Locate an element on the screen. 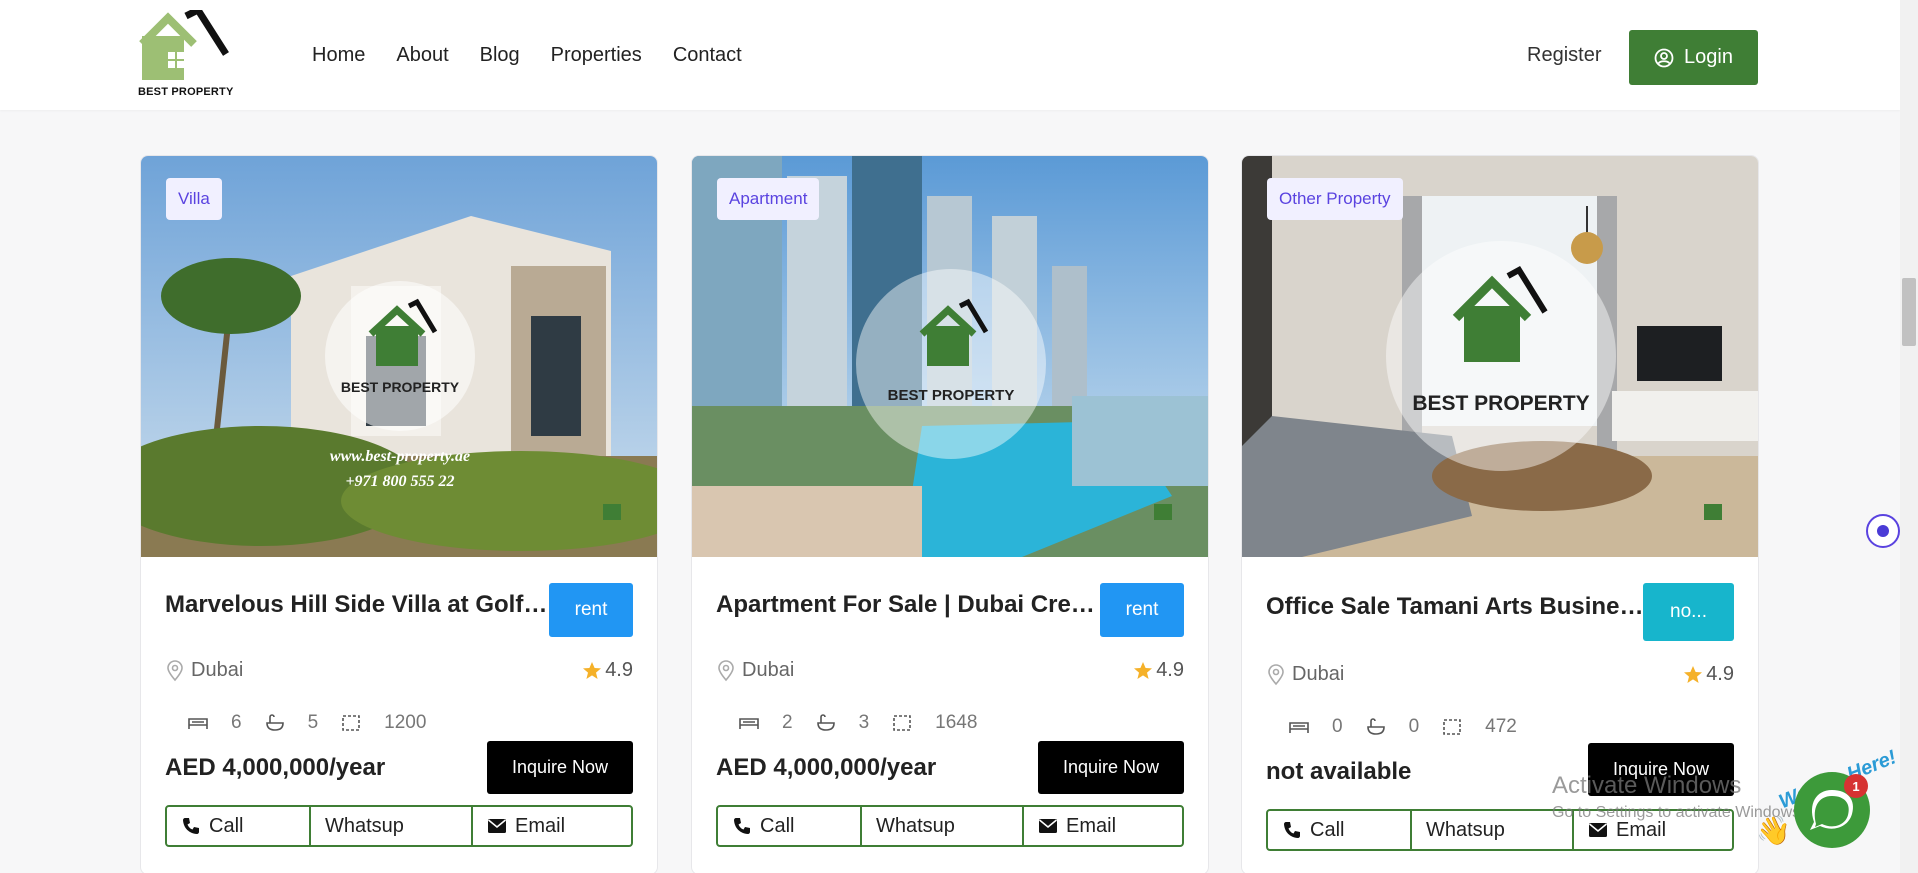 The height and width of the screenshot is (873, 1918). notification-count: 1 is located at coordinates (1855, 786).